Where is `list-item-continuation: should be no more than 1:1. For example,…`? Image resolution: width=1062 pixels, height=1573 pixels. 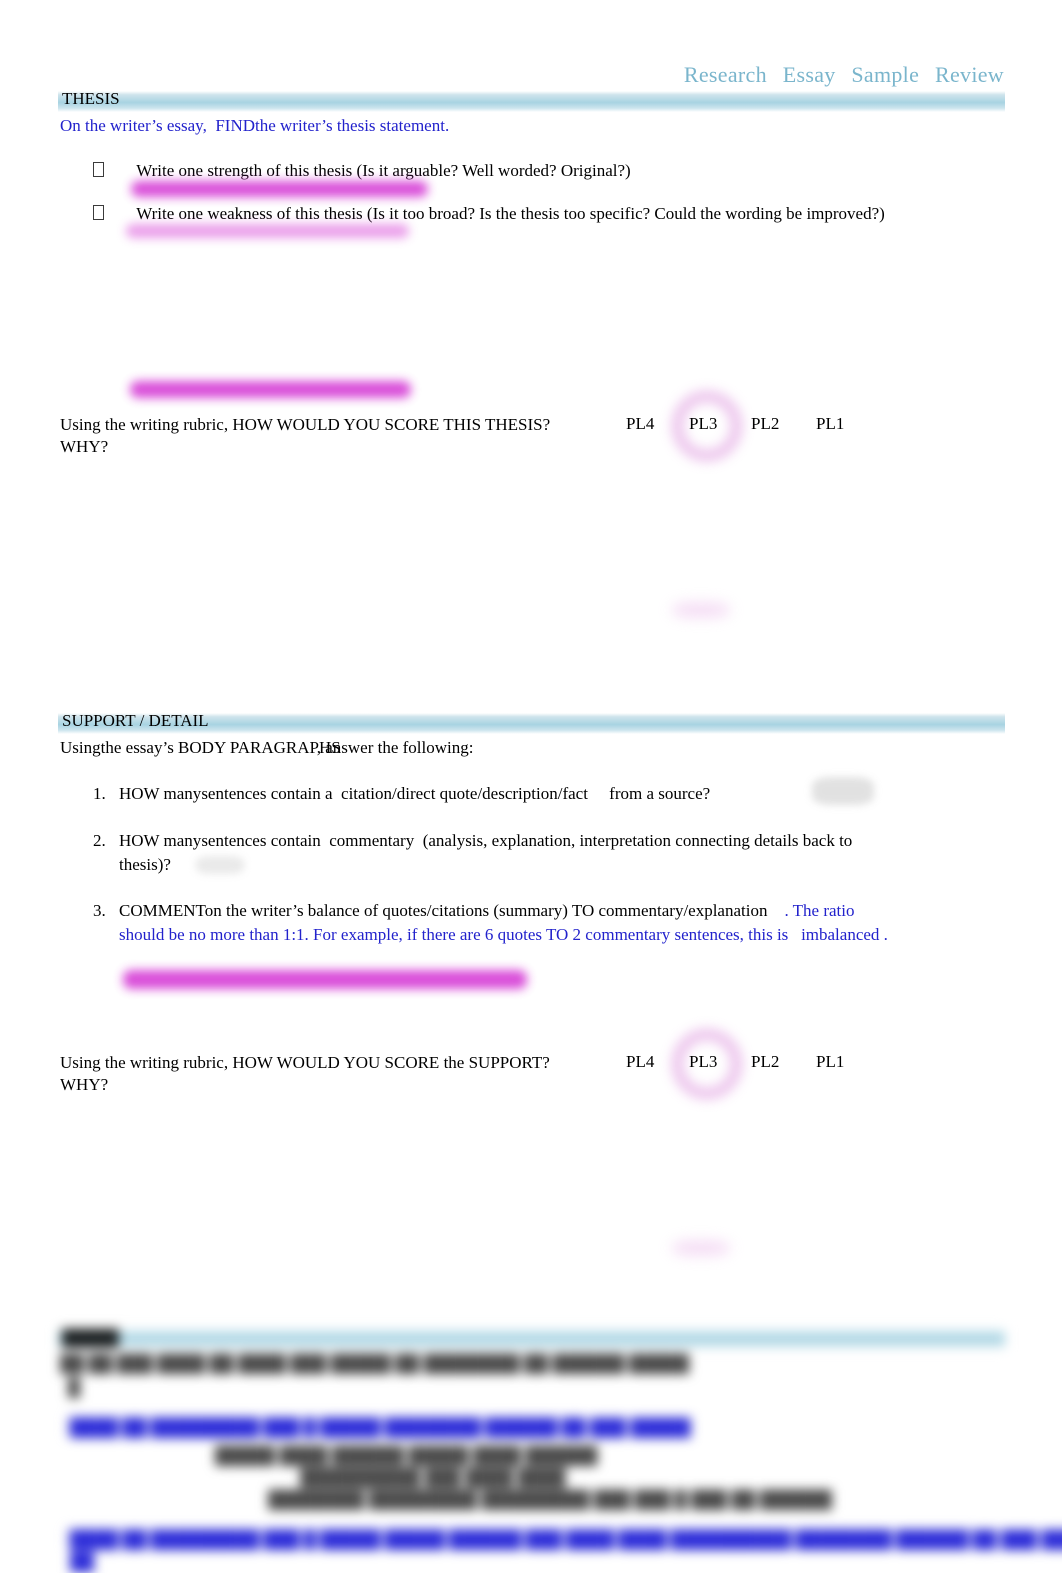
list-item-continuation: should be no more than 1:1. For example,… is located at coordinates (503, 934).